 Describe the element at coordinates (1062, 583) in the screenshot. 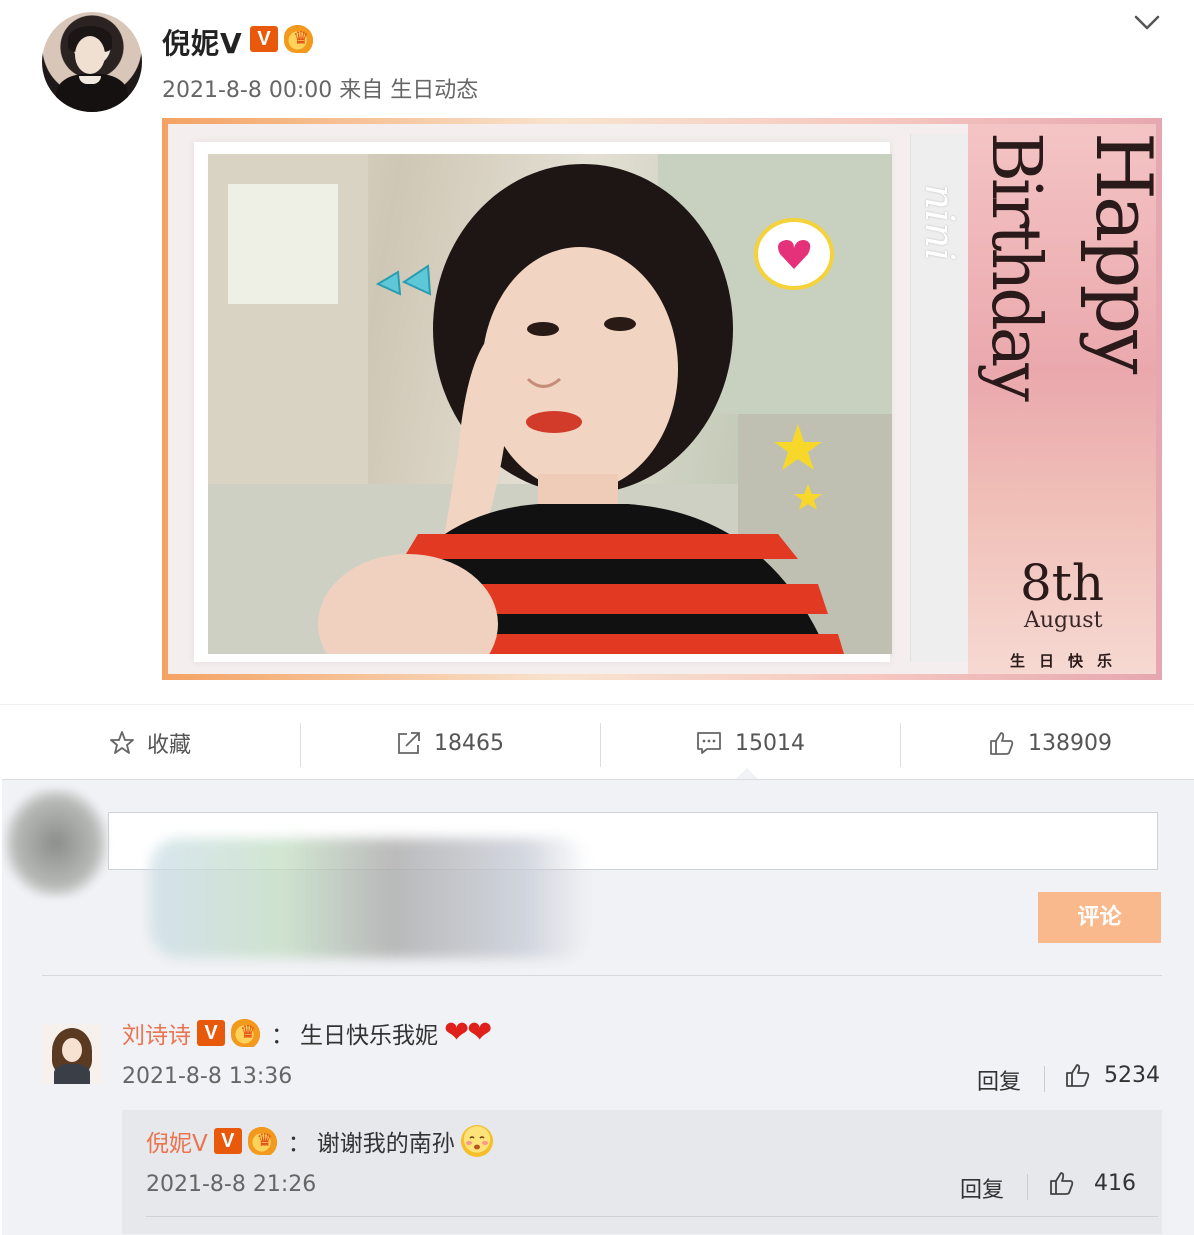

I see `date-day: 8th` at that location.